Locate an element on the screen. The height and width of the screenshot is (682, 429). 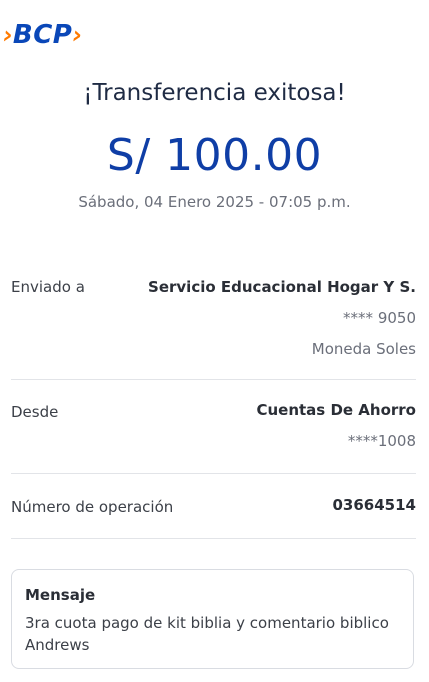
recipient-name: Servicio Educacional Hogar Y S. is located at coordinates (282, 287).